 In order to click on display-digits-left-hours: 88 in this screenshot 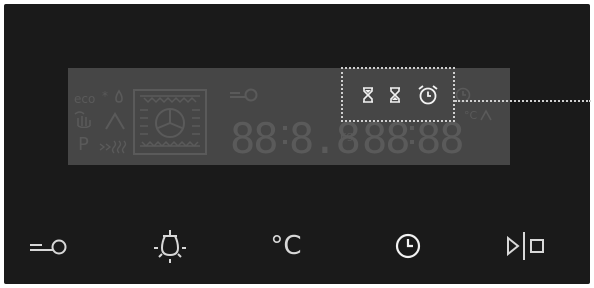, I will do `click(254, 138)`.